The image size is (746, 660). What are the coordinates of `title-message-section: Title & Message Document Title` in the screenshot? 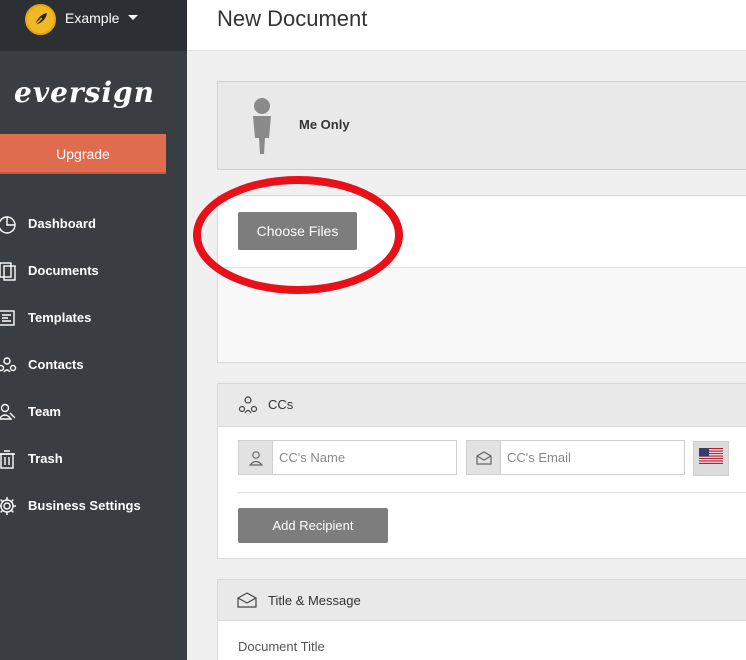 It's located at (481, 619).